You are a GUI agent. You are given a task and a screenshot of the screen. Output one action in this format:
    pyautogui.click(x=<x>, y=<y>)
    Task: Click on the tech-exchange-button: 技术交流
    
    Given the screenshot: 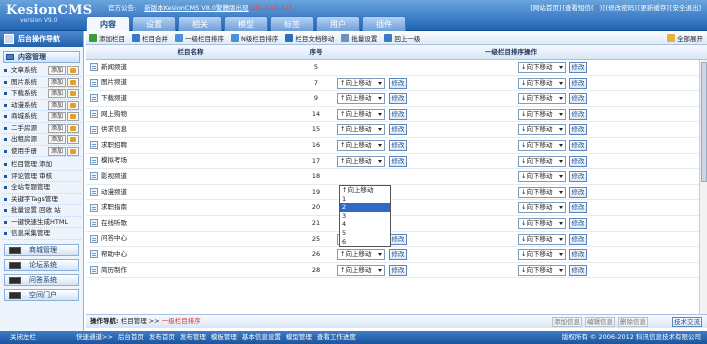 What is the action you would take?
    pyautogui.click(x=687, y=322)
    